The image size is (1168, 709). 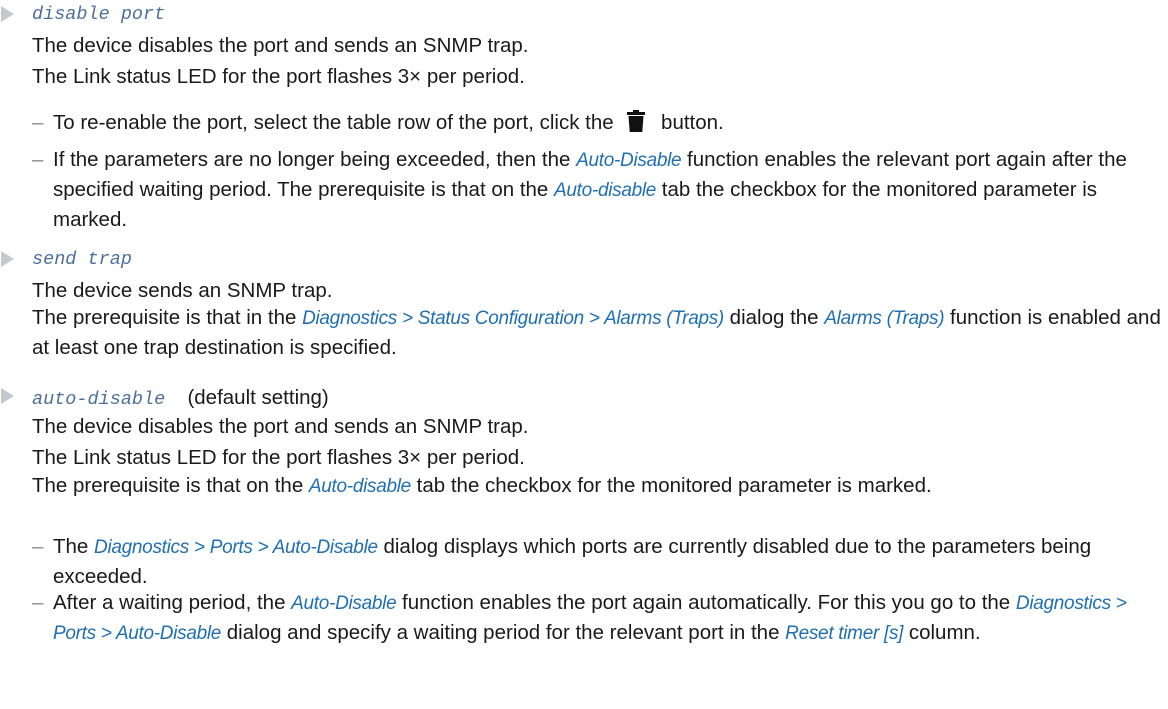 What do you see at coordinates (692, 122) in the screenshot?
I see `reenable-text-after: button.` at bounding box center [692, 122].